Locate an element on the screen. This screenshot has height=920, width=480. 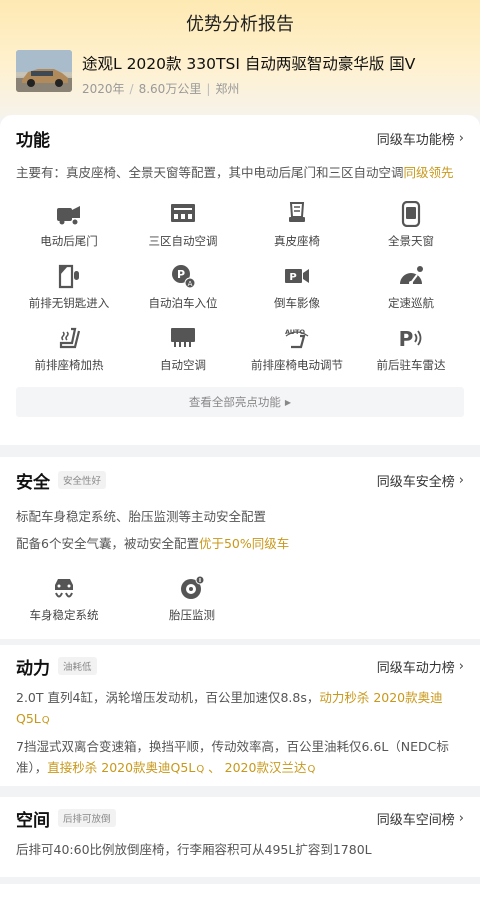
feature-label: 全景天窗 is located at coordinates (411, 241).